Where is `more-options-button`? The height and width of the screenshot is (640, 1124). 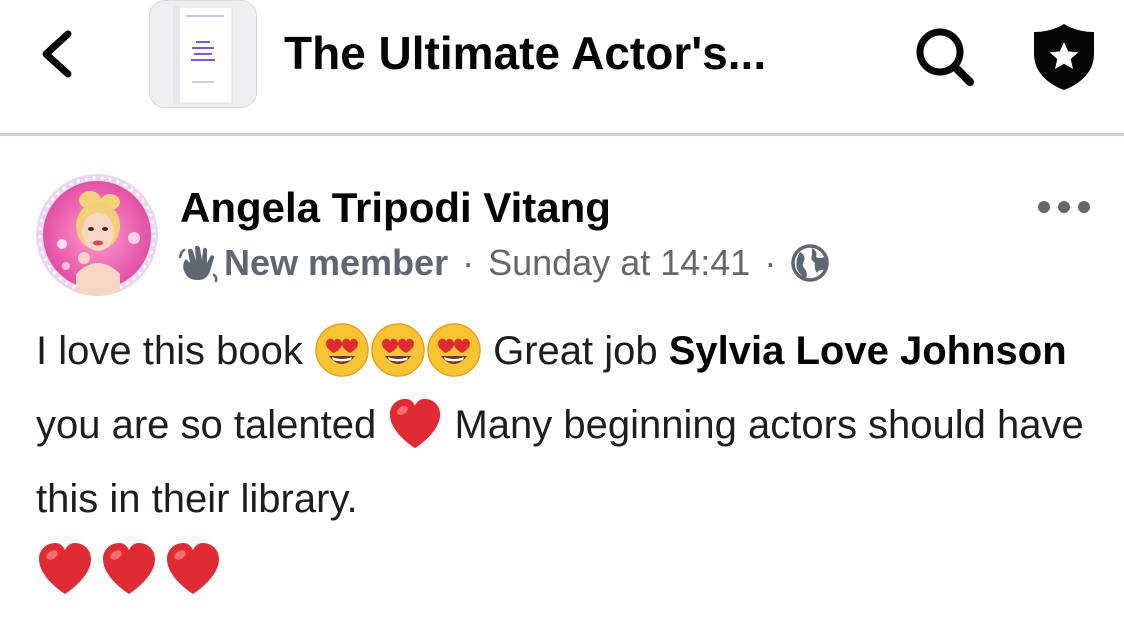
more-options-button is located at coordinates (1064, 207).